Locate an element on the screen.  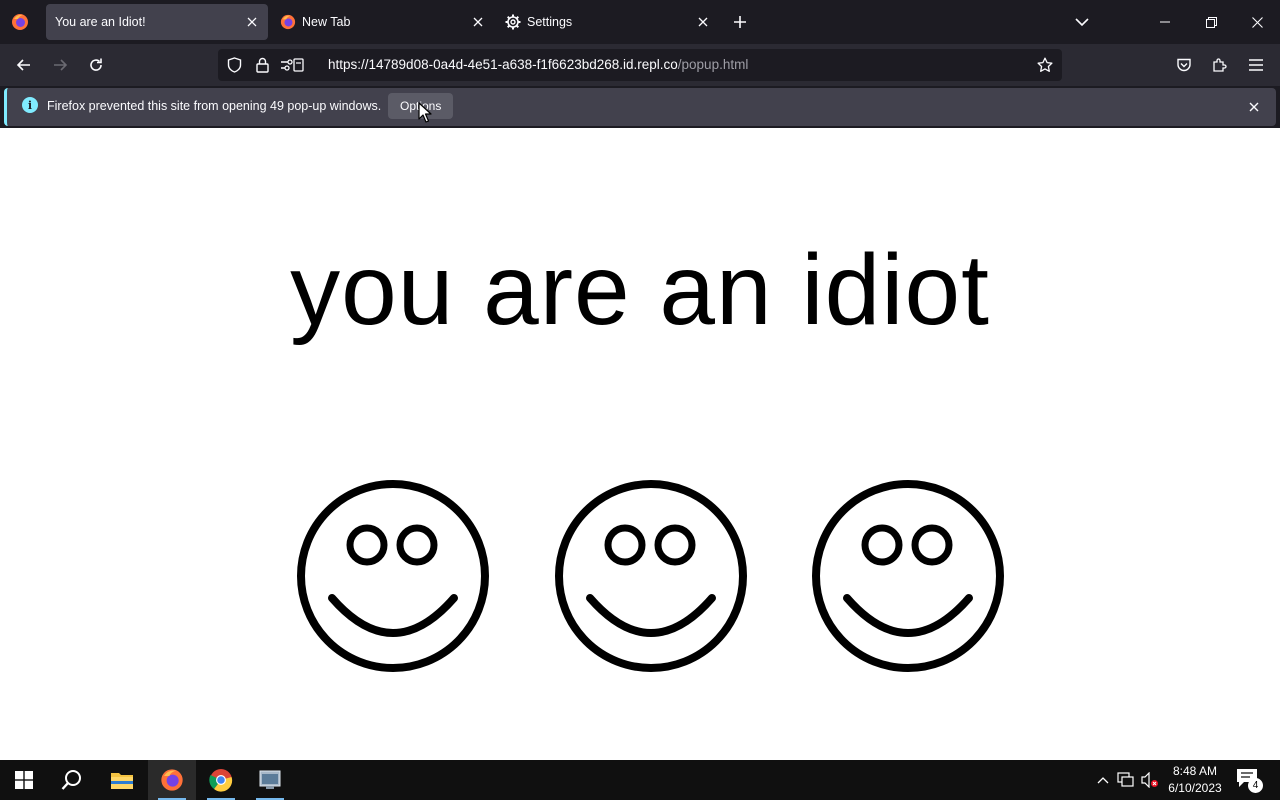
file-explorer-button is located at coordinates (122, 780).